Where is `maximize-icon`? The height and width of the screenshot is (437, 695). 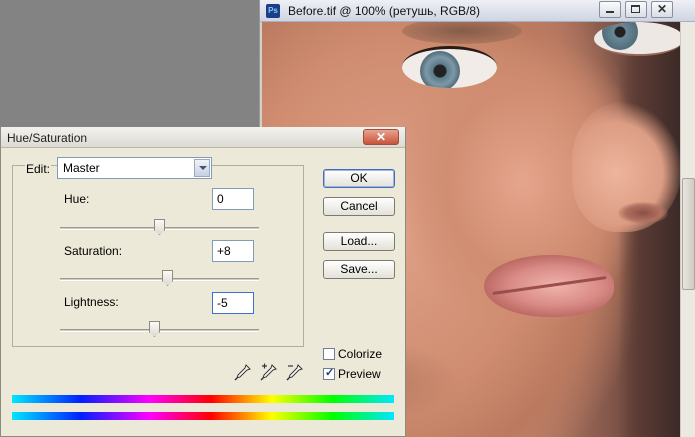 maximize-icon is located at coordinates (635, 9).